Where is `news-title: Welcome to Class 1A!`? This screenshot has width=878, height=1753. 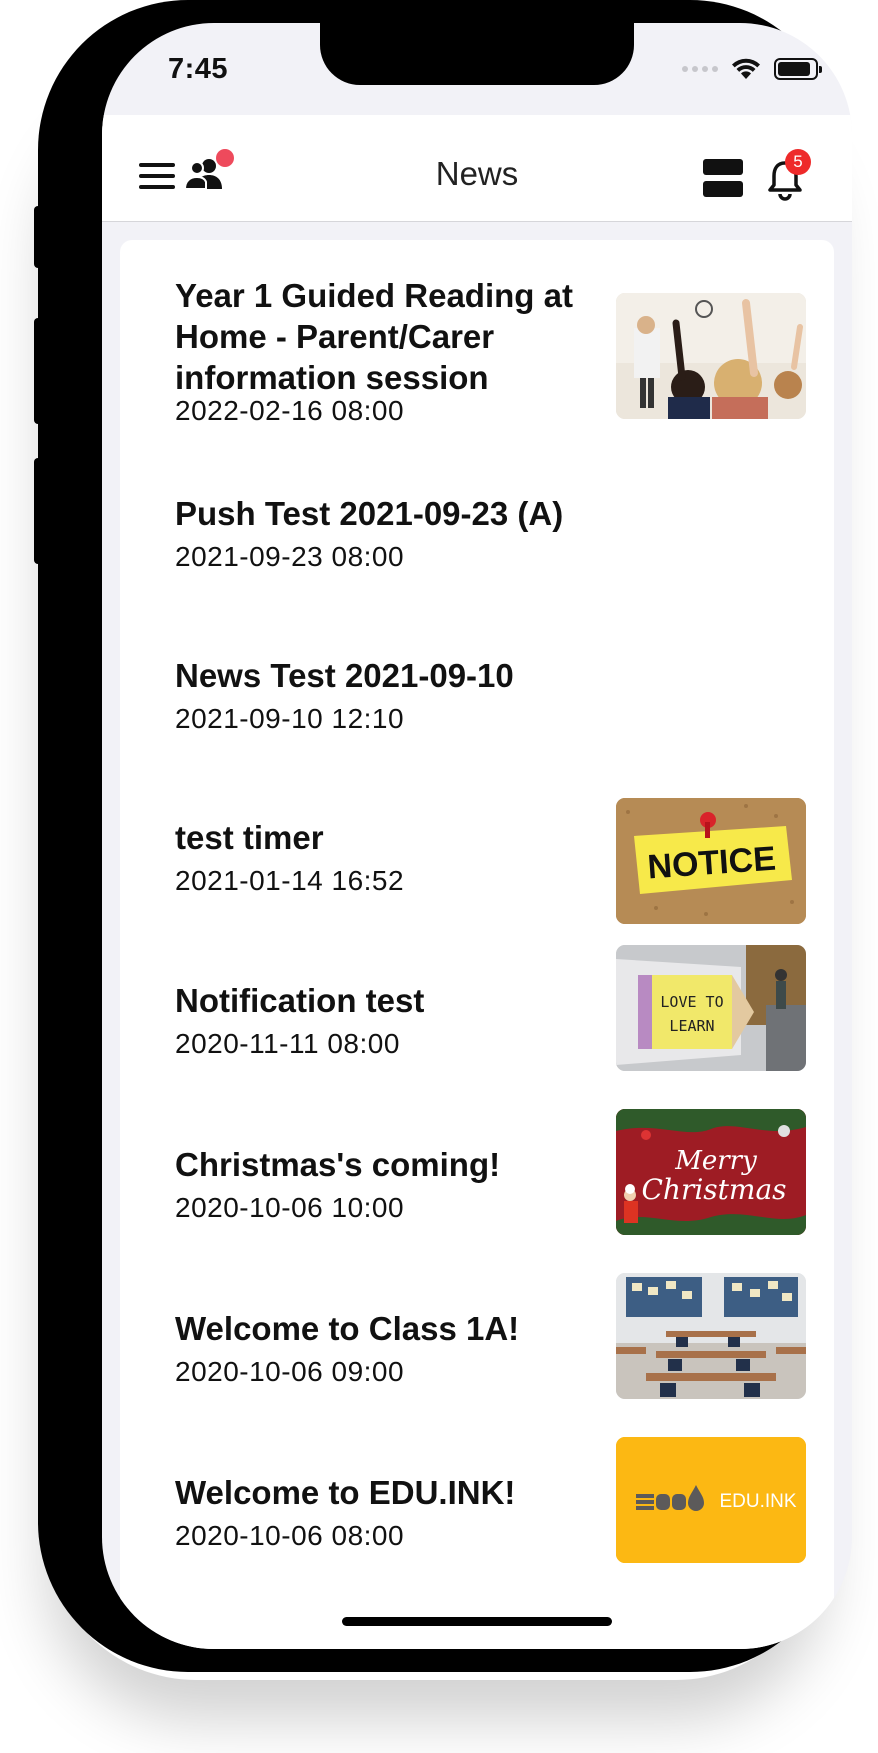 news-title: Welcome to Class 1A! is located at coordinates (347, 1328).